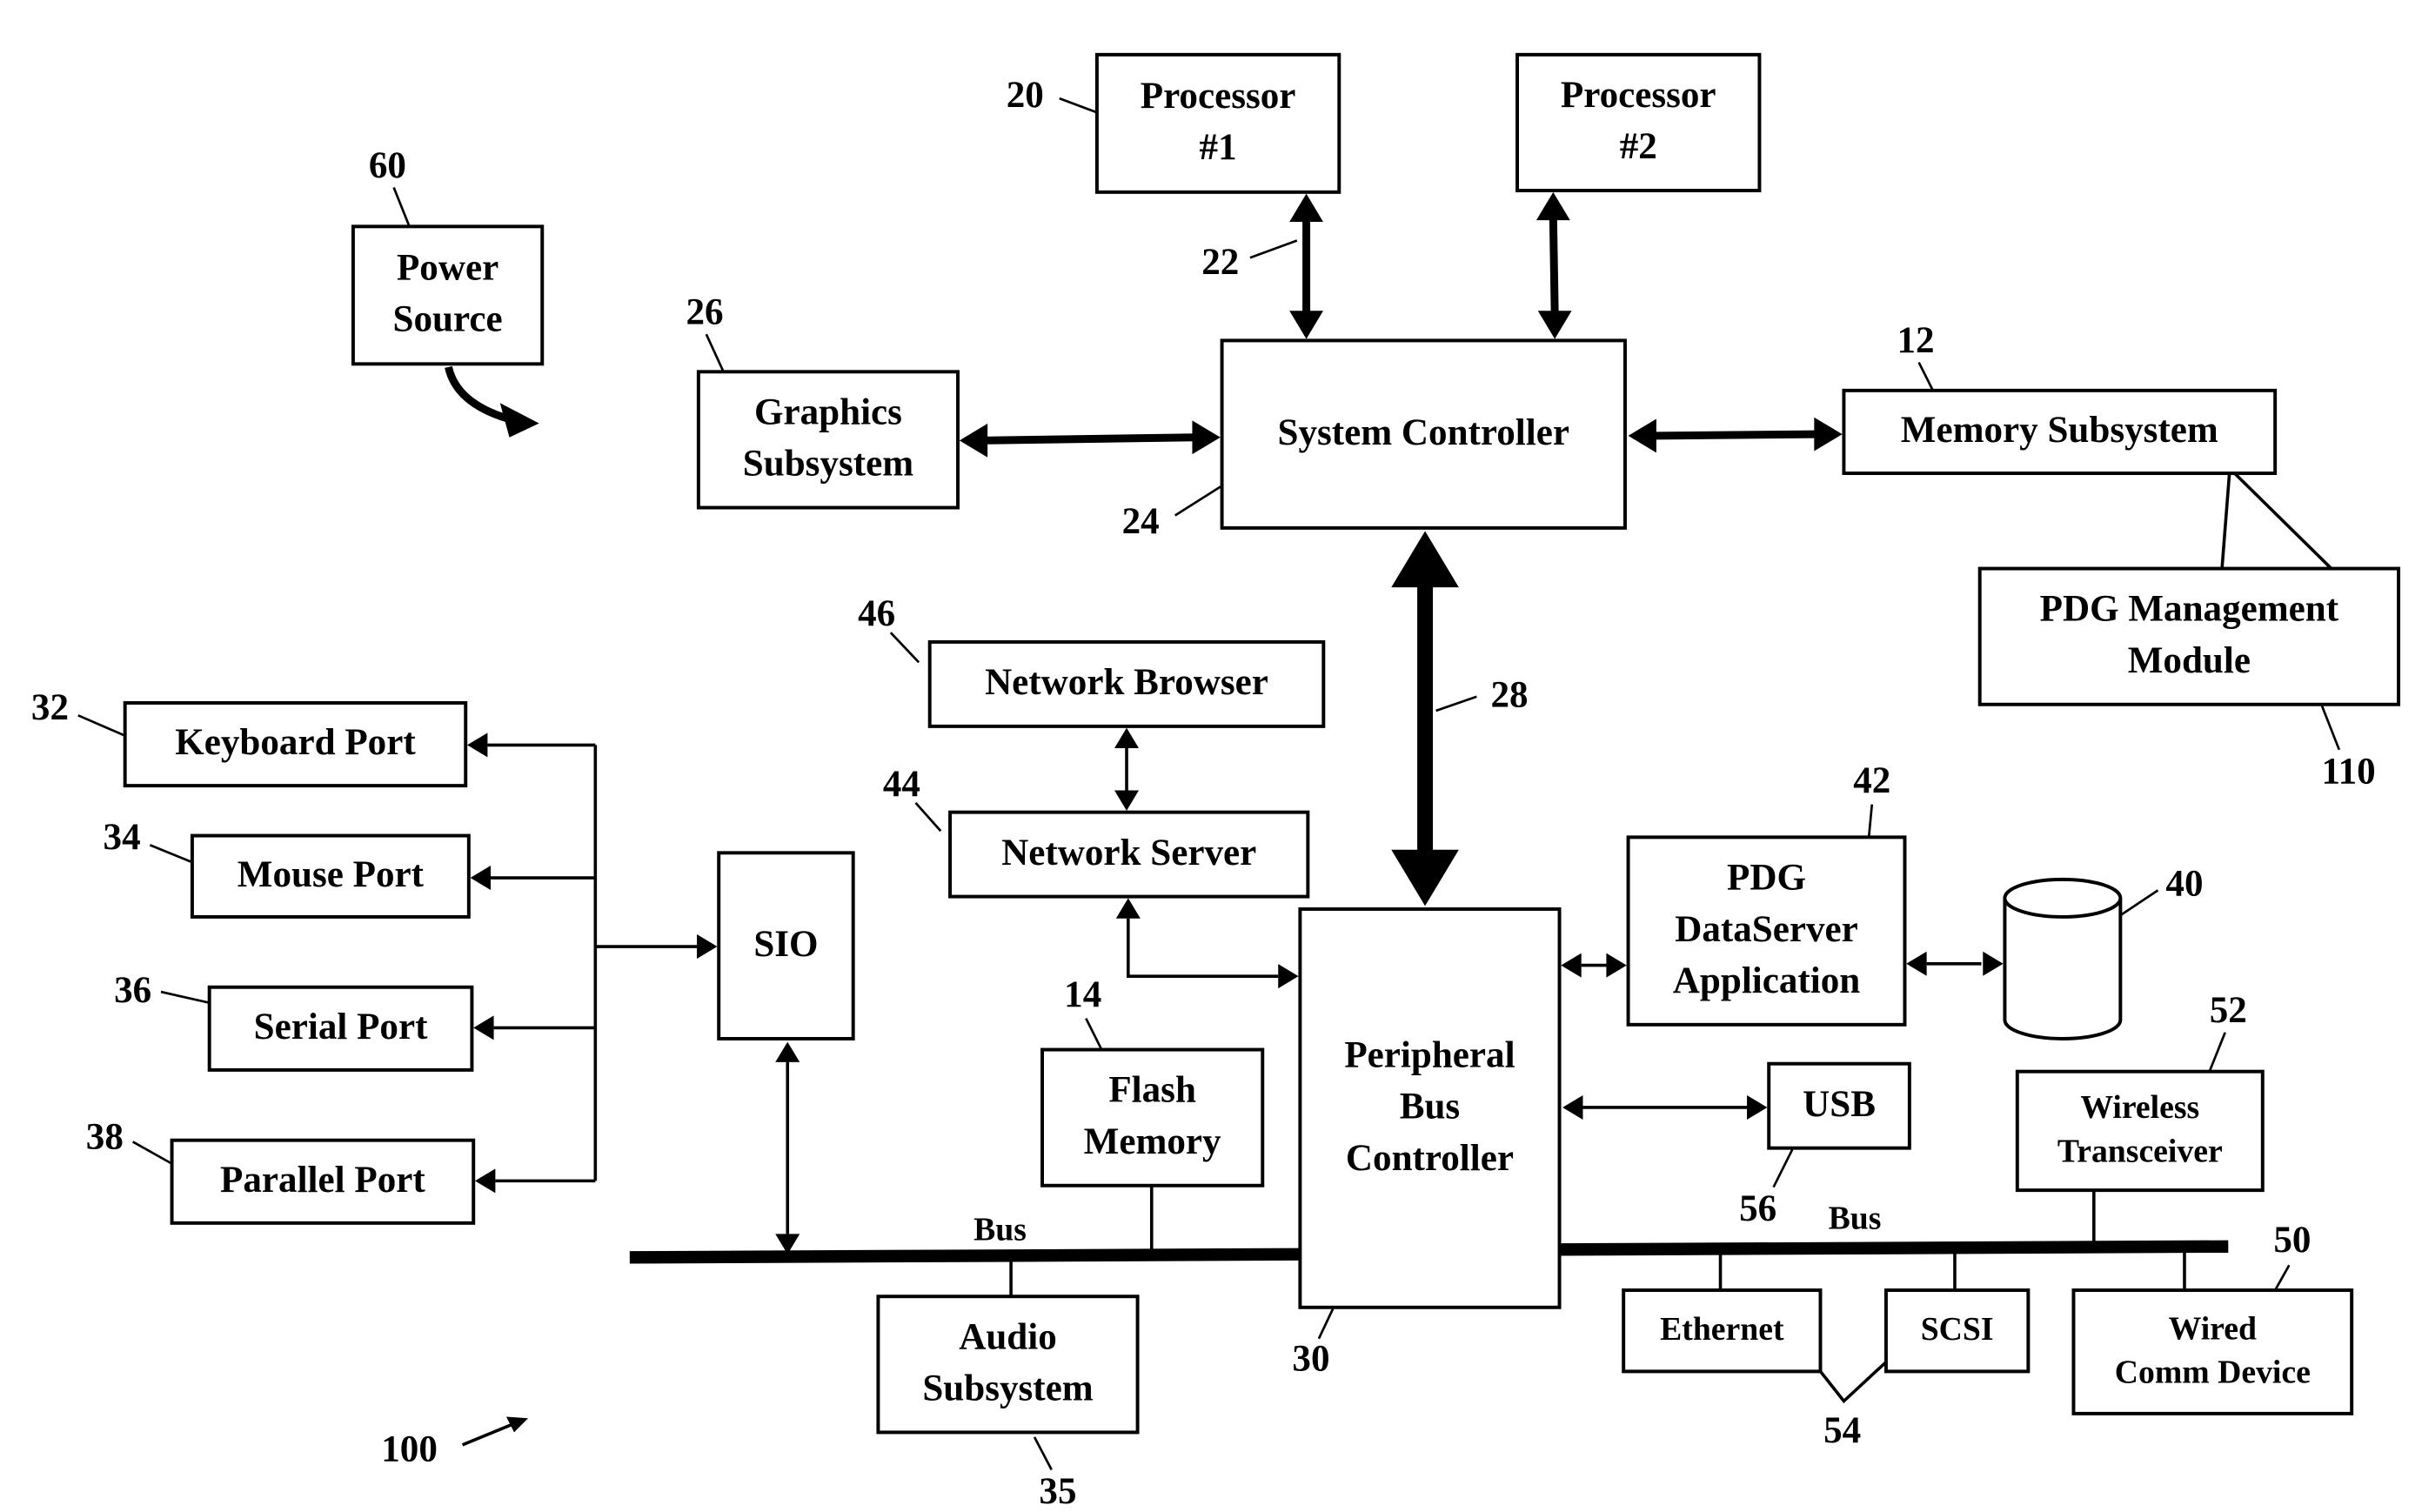 Image resolution: width=2422 pixels, height=1512 pixels. What do you see at coordinates (1288, 977) in the screenshot?
I see `server-pbc-link-head` at bounding box center [1288, 977].